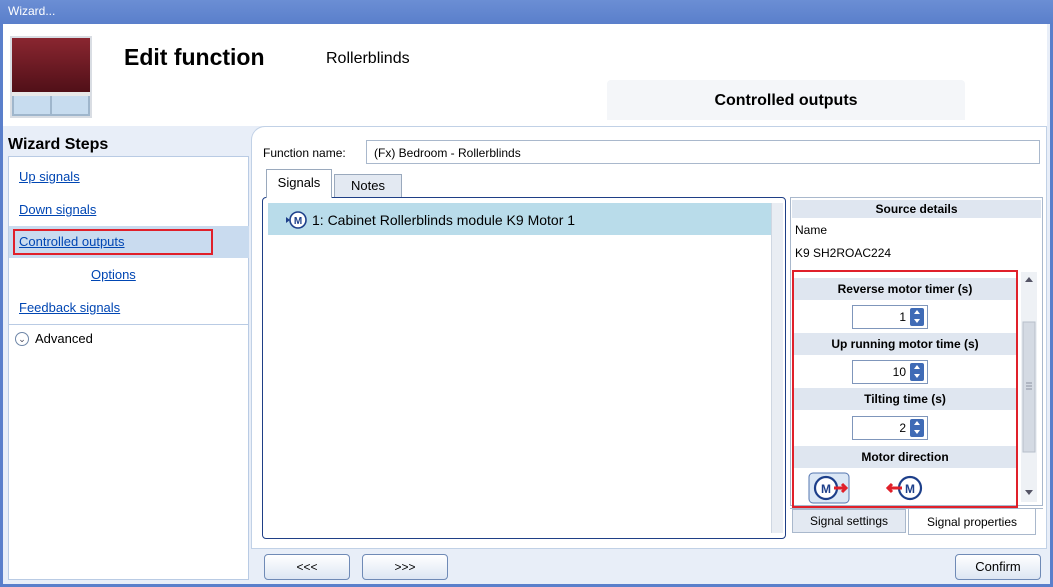  Describe the element at coordinates (129, 324) in the screenshot. I see `divider` at that location.